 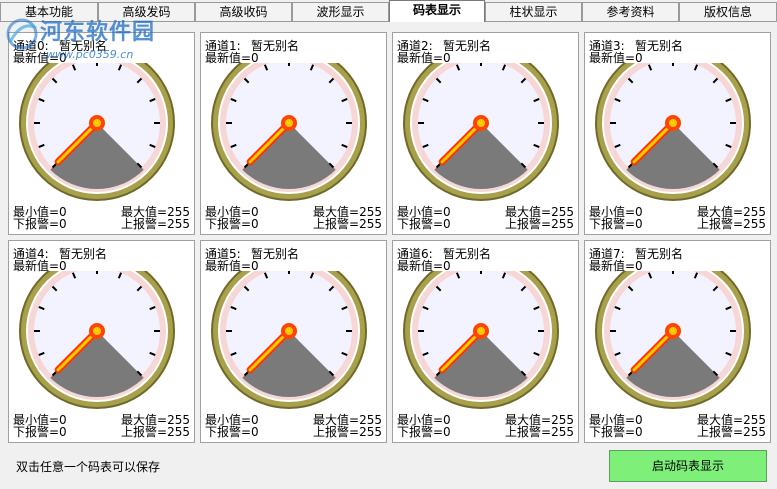 What do you see at coordinates (146, 11) in the screenshot?
I see `tab-advanced-send: 高级发码` at bounding box center [146, 11].